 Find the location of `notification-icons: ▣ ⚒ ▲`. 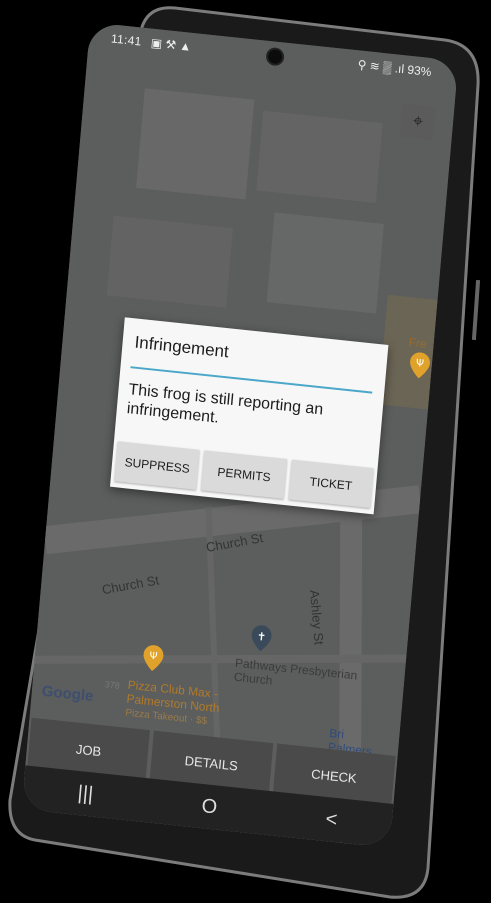

notification-icons: ▣ ⚒ ▲ is located at coordinates (171, 44).